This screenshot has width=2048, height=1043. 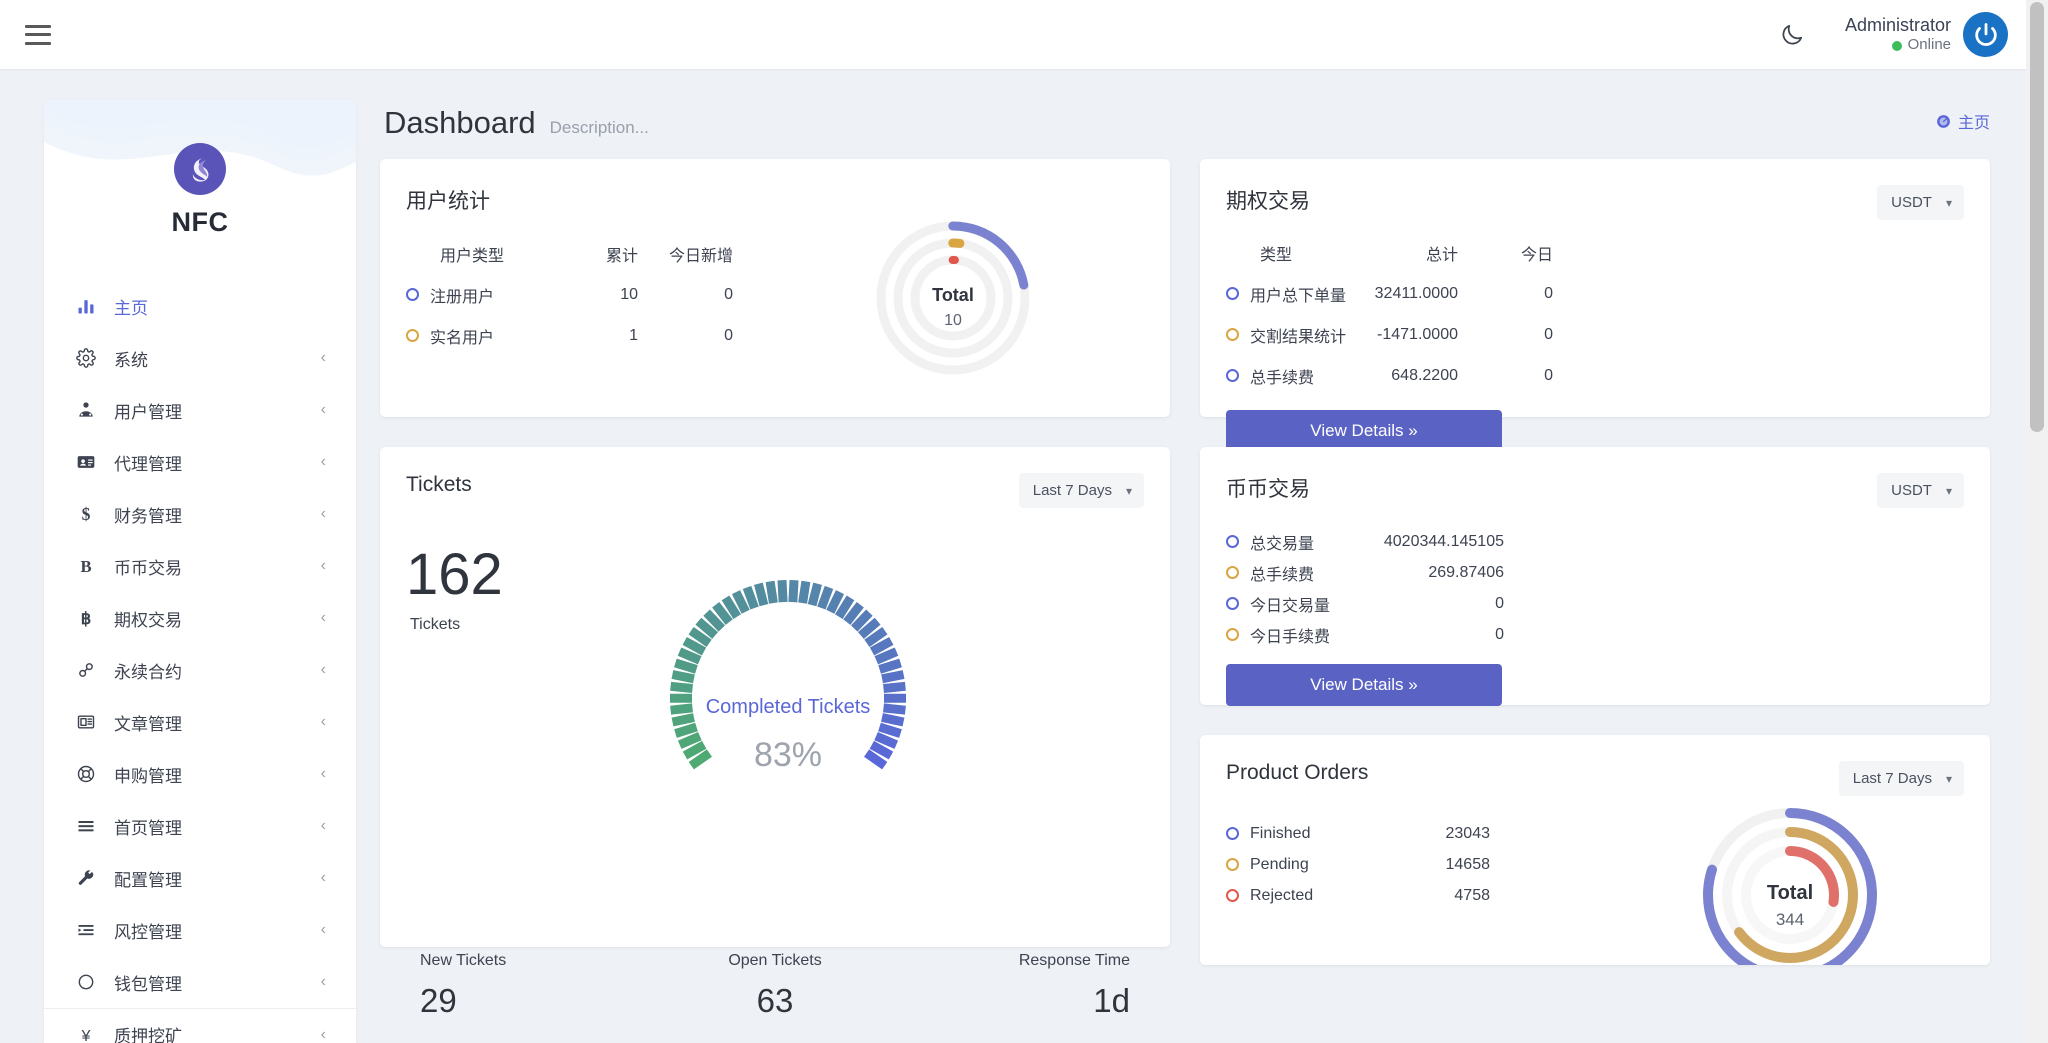 What do you see at coordinates (1282, 575) in the screenshot?
I see `row-label: 总手续费` at bounding box center [1282, 575].